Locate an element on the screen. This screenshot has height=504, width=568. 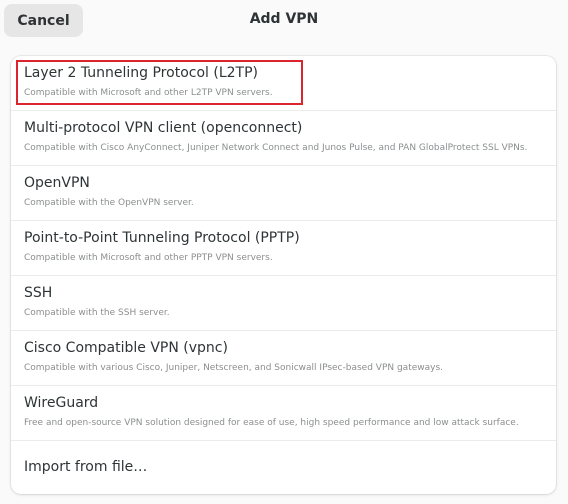
vpn-option-ssh: SSH Compatible with the SSH server. is located at coordinates (283, 303).